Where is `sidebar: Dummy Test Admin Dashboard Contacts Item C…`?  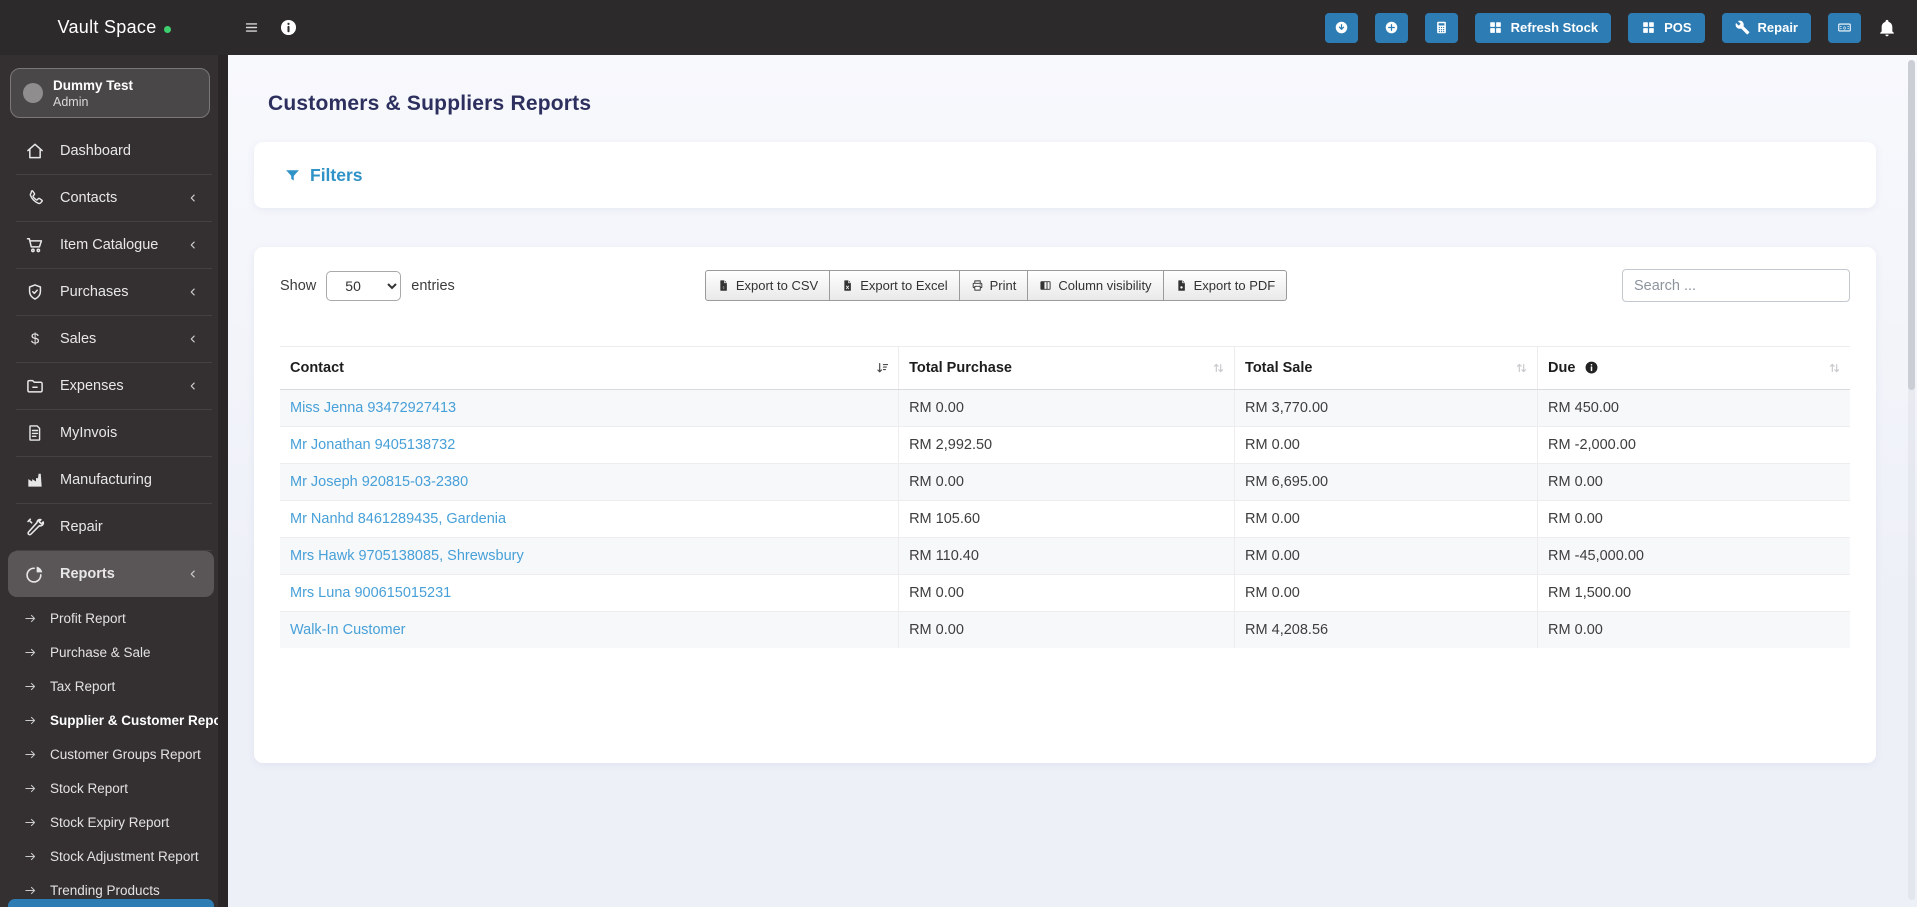
sidebar: Dummy Test Admin Dashboard Contacts Item C… is located at coordinates (114, 481).